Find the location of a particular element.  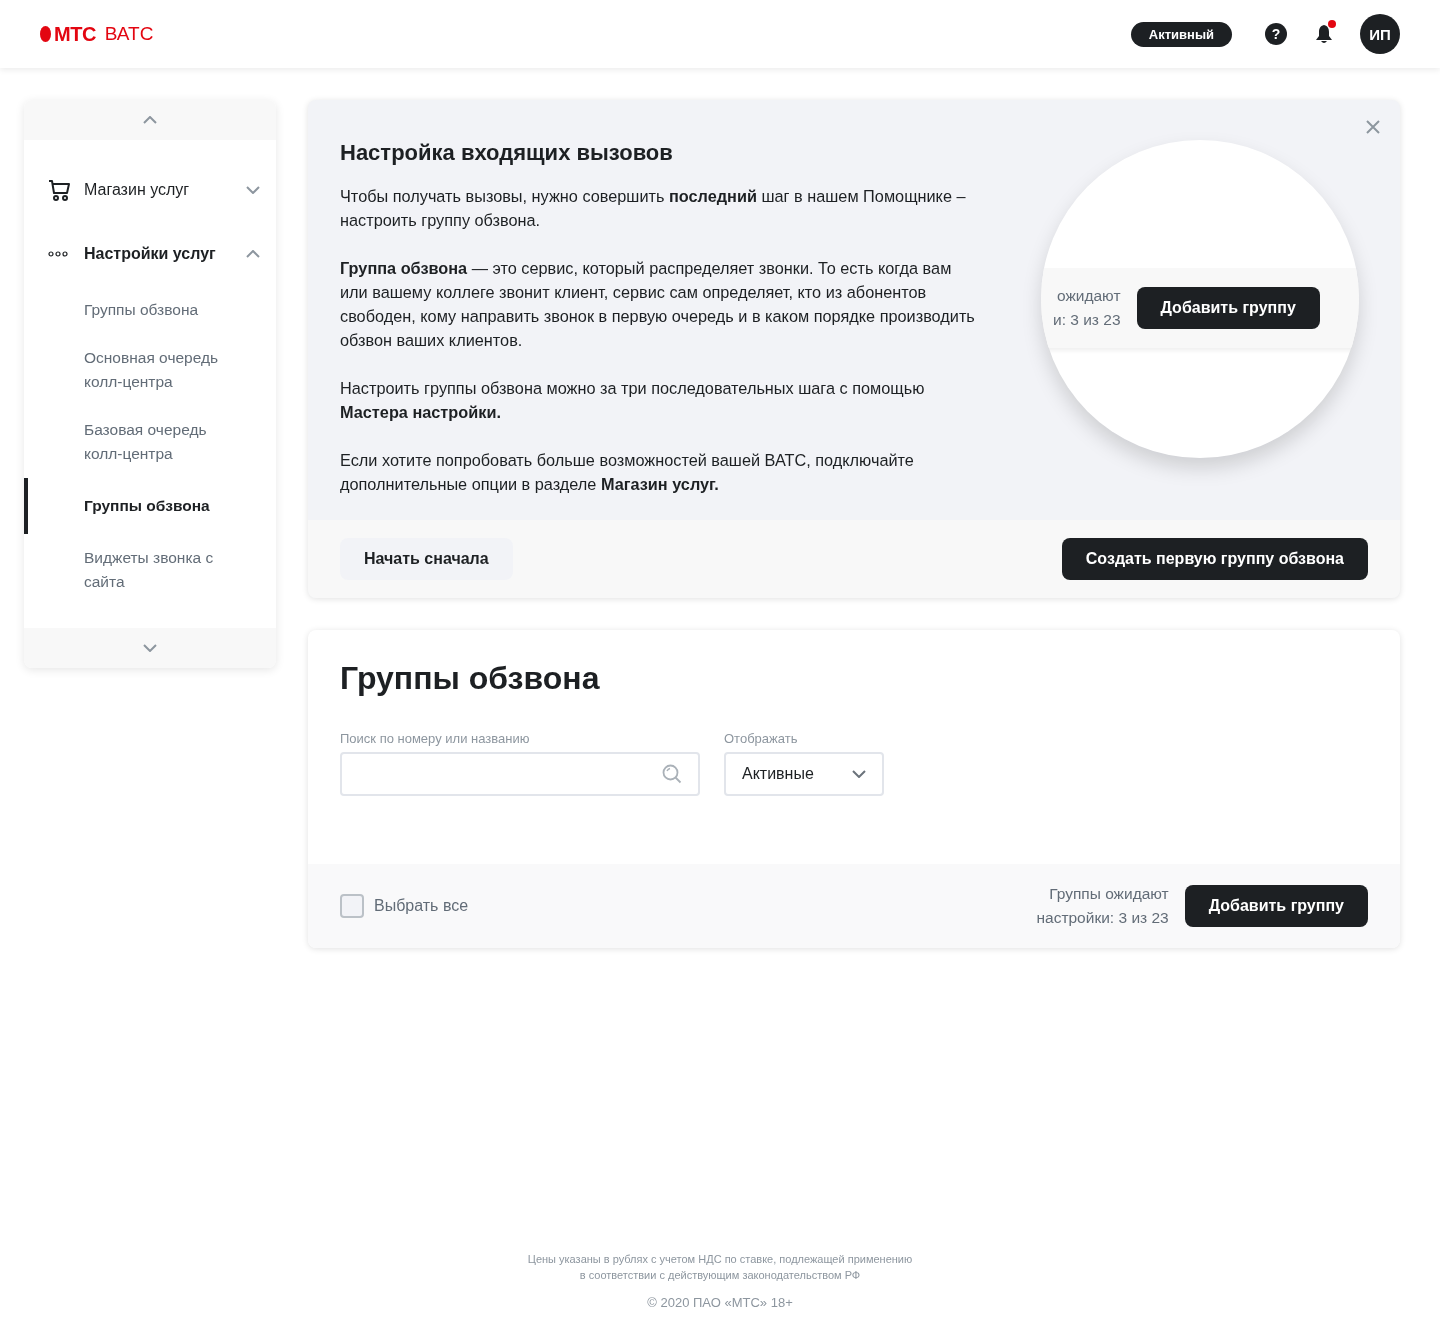

logo-egg-icon is located at coordinates (45, 34).